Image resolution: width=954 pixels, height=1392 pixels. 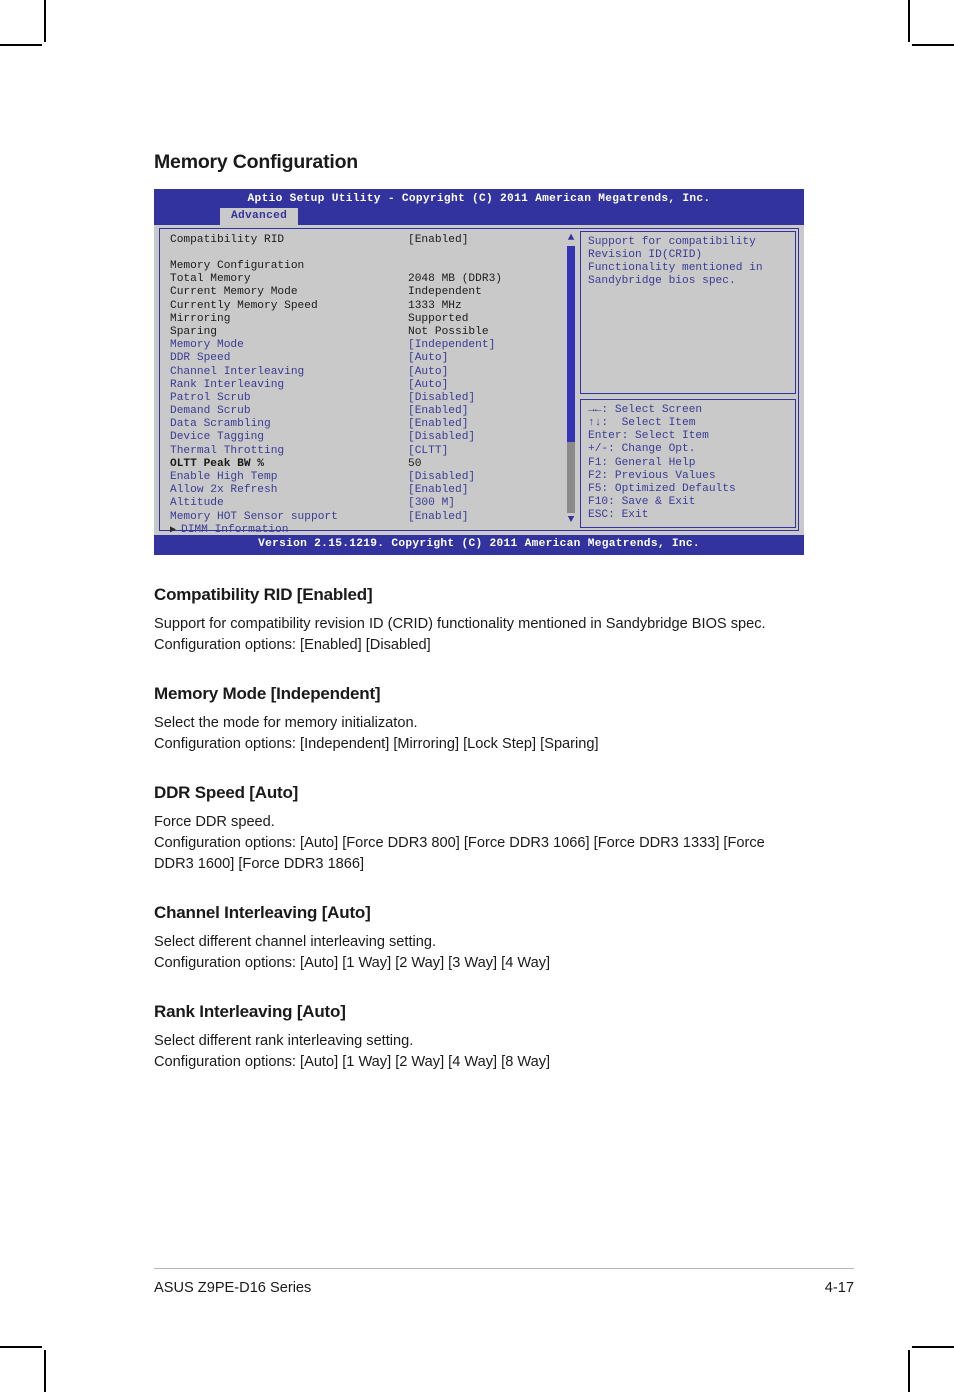 I want to click on bios-setting-value: [Auto], so click(x=428, y=384).